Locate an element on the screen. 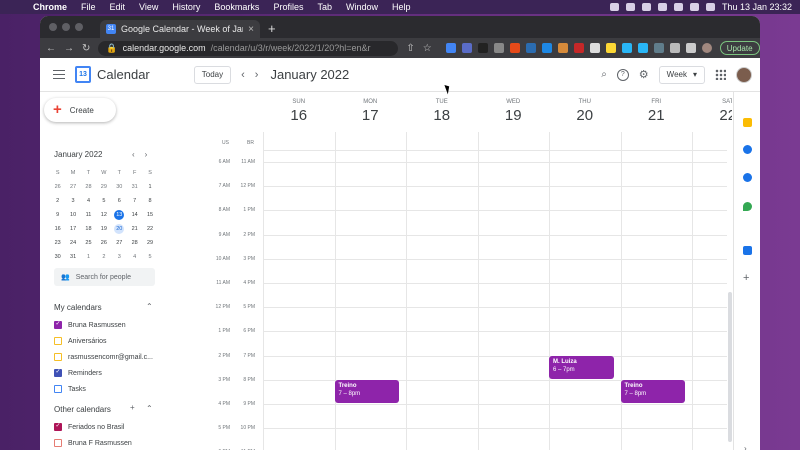 The width and height of the screenshot is (800, 450). calendar-list-item: Bruna F Rasmussen is located at coordinates (93, 443).